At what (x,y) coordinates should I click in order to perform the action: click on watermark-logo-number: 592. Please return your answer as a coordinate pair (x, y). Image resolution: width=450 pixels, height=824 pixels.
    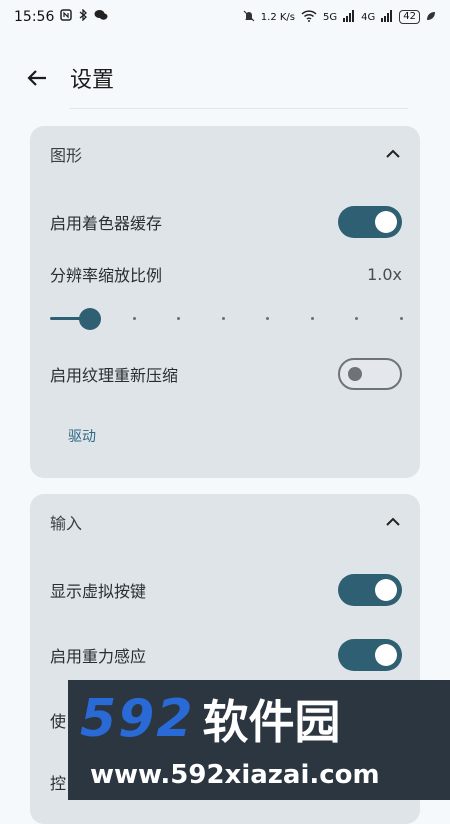
    Looking at the image, I should click on (137, 719).